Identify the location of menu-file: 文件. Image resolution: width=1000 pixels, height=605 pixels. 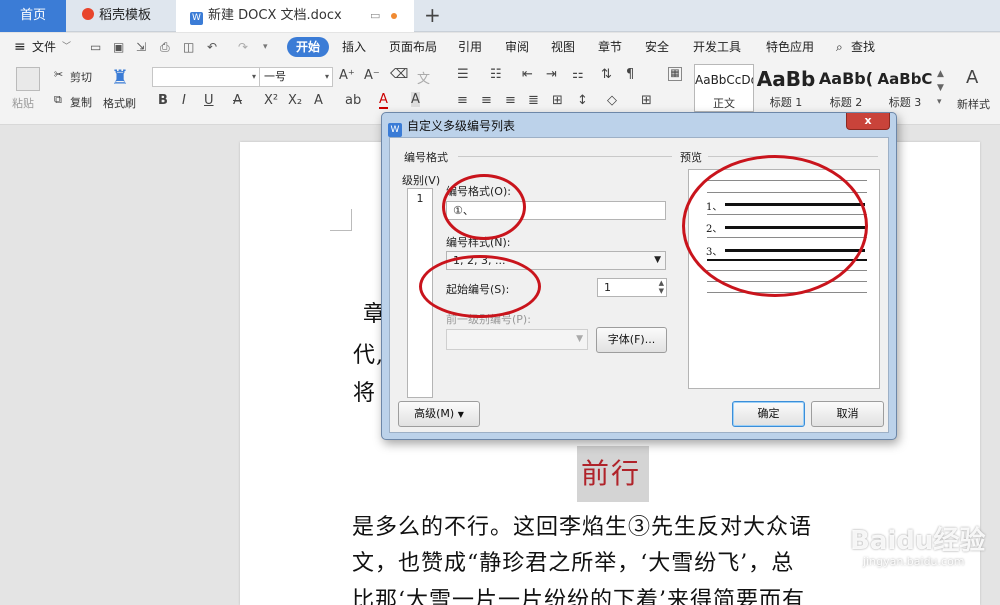
(44, 47).